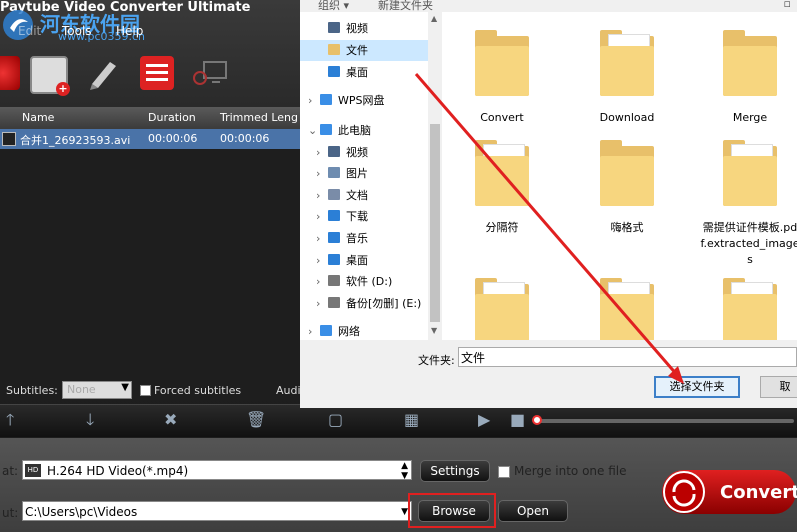 The height and width of the screenshot is (532, 797). Describe the element at coordinates (29, 31) in the screenshot. I see `menu-edit: Edit` at that location.